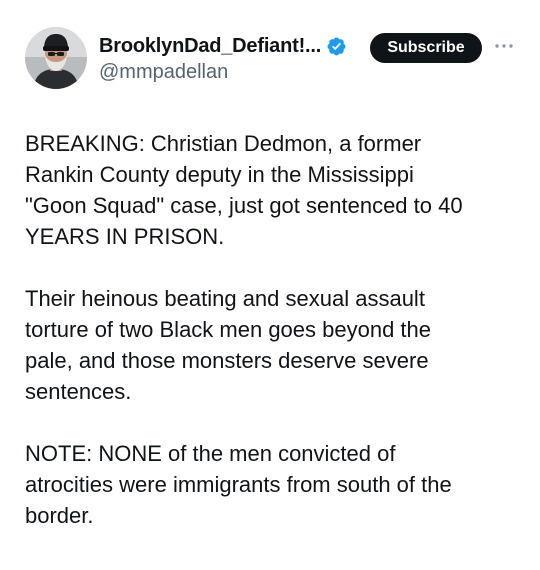  Describe the element at coordinates (426, 48) in the screenshot. I see `subscribe-button: Subscribe` at that location.